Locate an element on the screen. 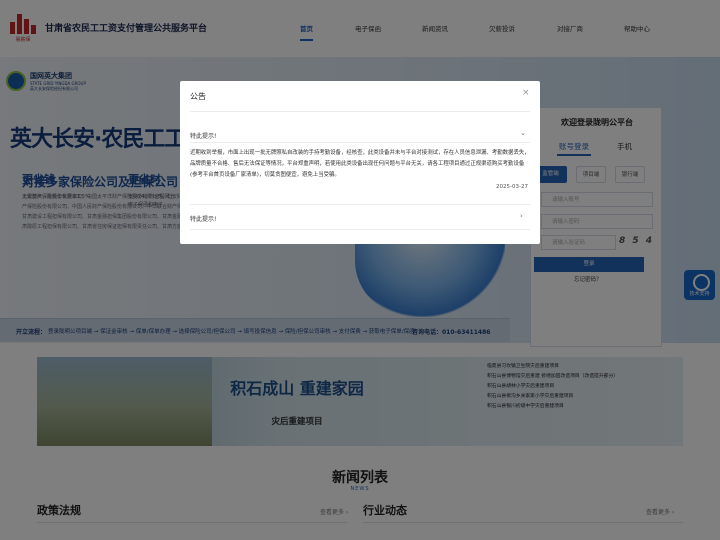 The image size is (720, 540). chevron-right-icon: › is located at coordinates (521, 216).